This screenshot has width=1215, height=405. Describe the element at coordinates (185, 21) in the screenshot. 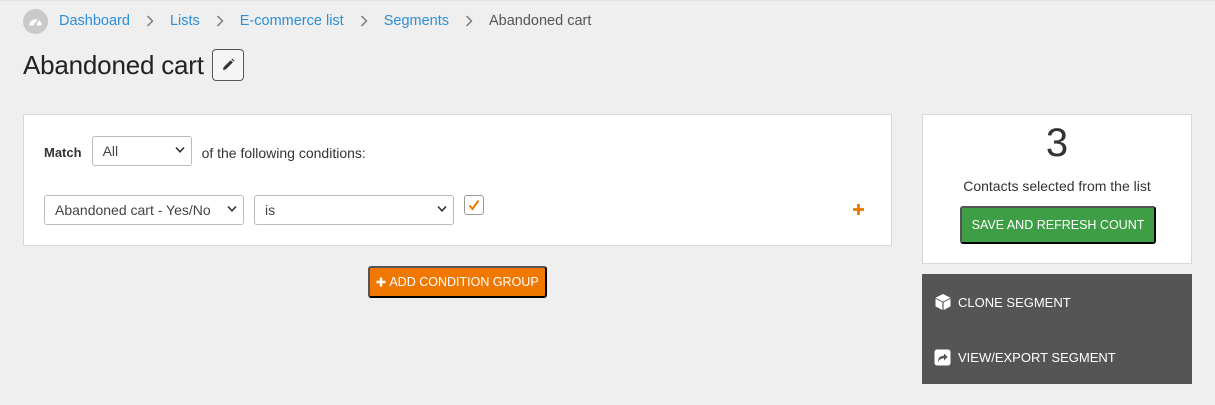

I see `breadcrumb-lists: Lists` at that location.